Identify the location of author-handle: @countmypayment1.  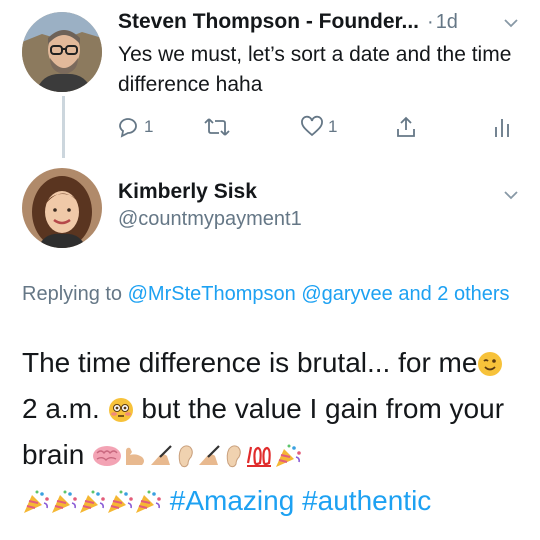
(210, 219).